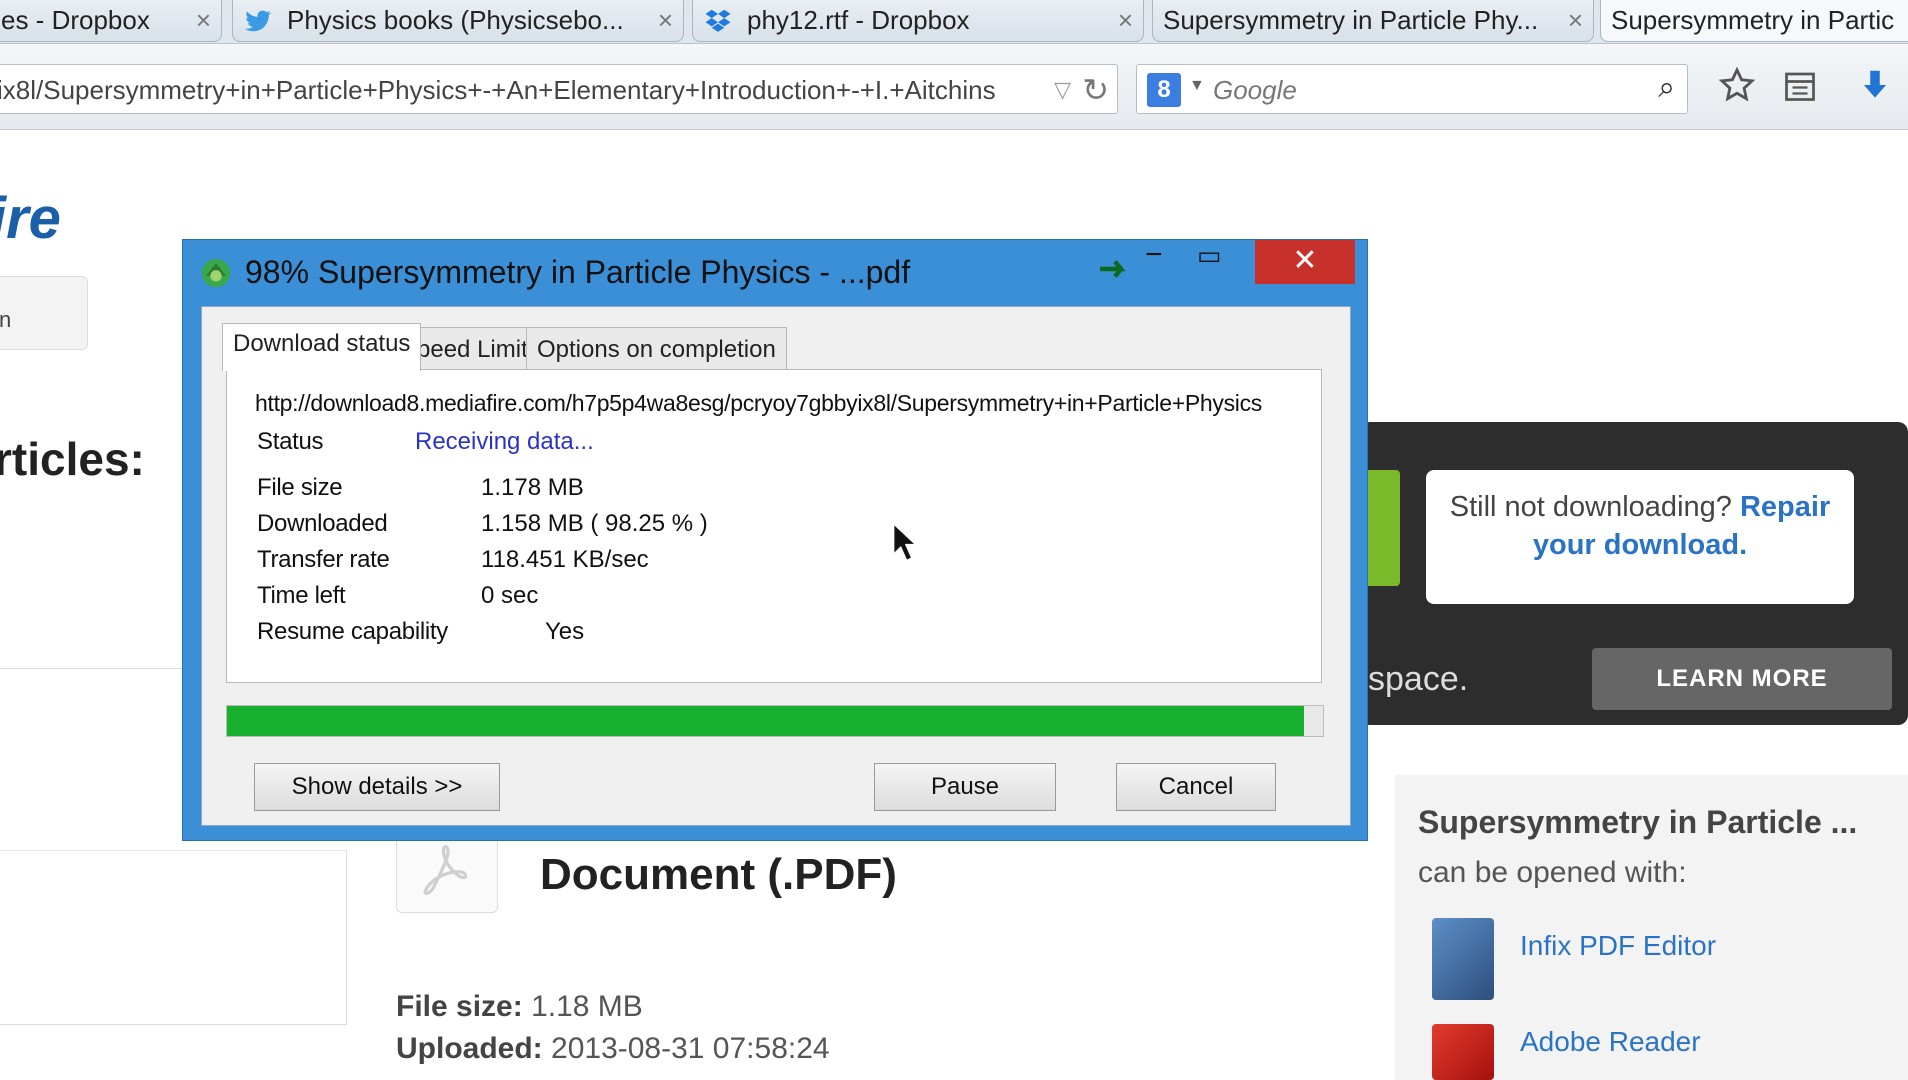 The height and width of the screenshot is (1080, 1908). I want to click on tab-title: phy12.rtf - Dropbox, so click(858, 20).